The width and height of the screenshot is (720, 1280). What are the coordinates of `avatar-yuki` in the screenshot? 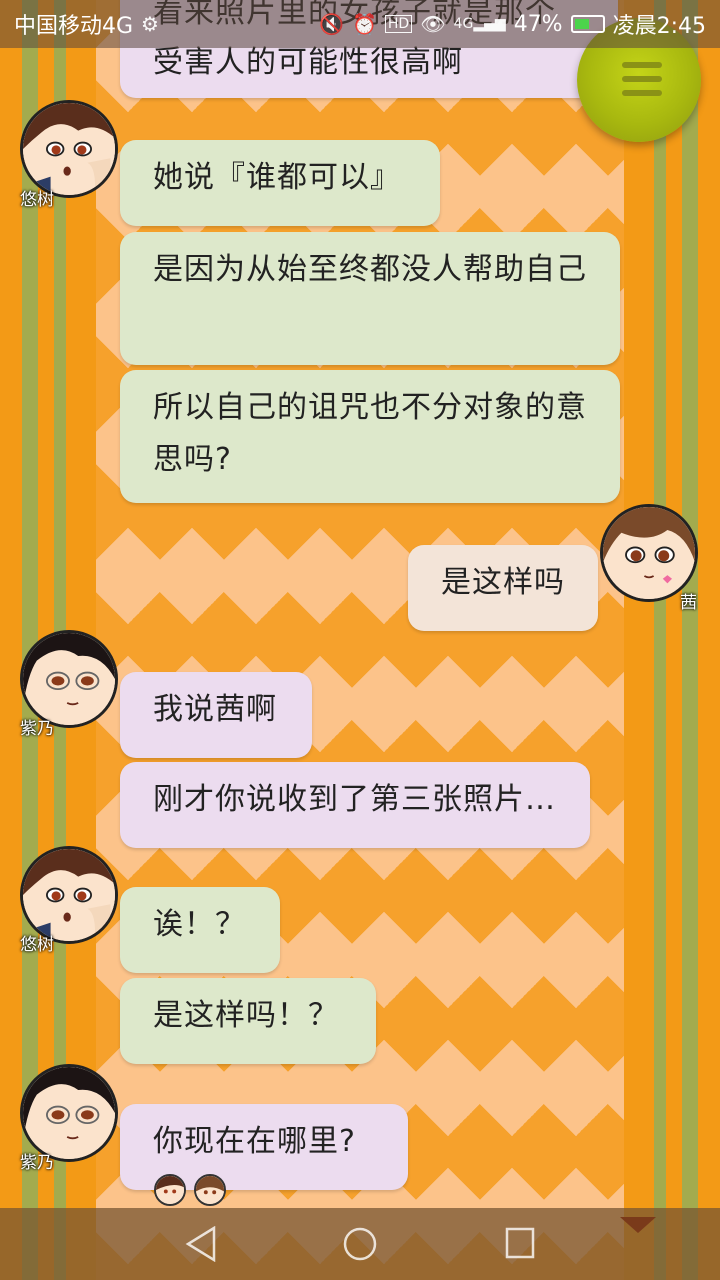 It's located at (69, 149).